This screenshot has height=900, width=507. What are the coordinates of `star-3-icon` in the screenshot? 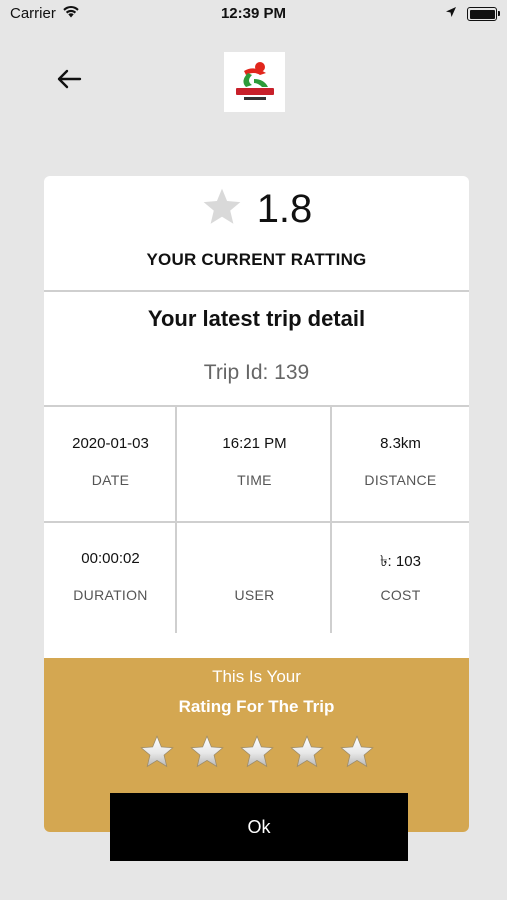 It's located at (257, 752).